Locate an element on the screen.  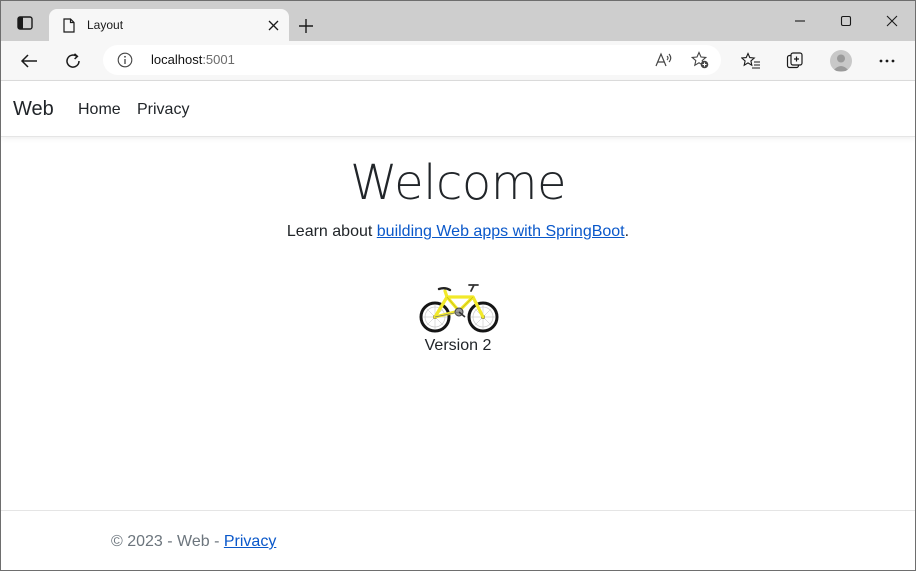
back-button is located at coordinates (29, 61).